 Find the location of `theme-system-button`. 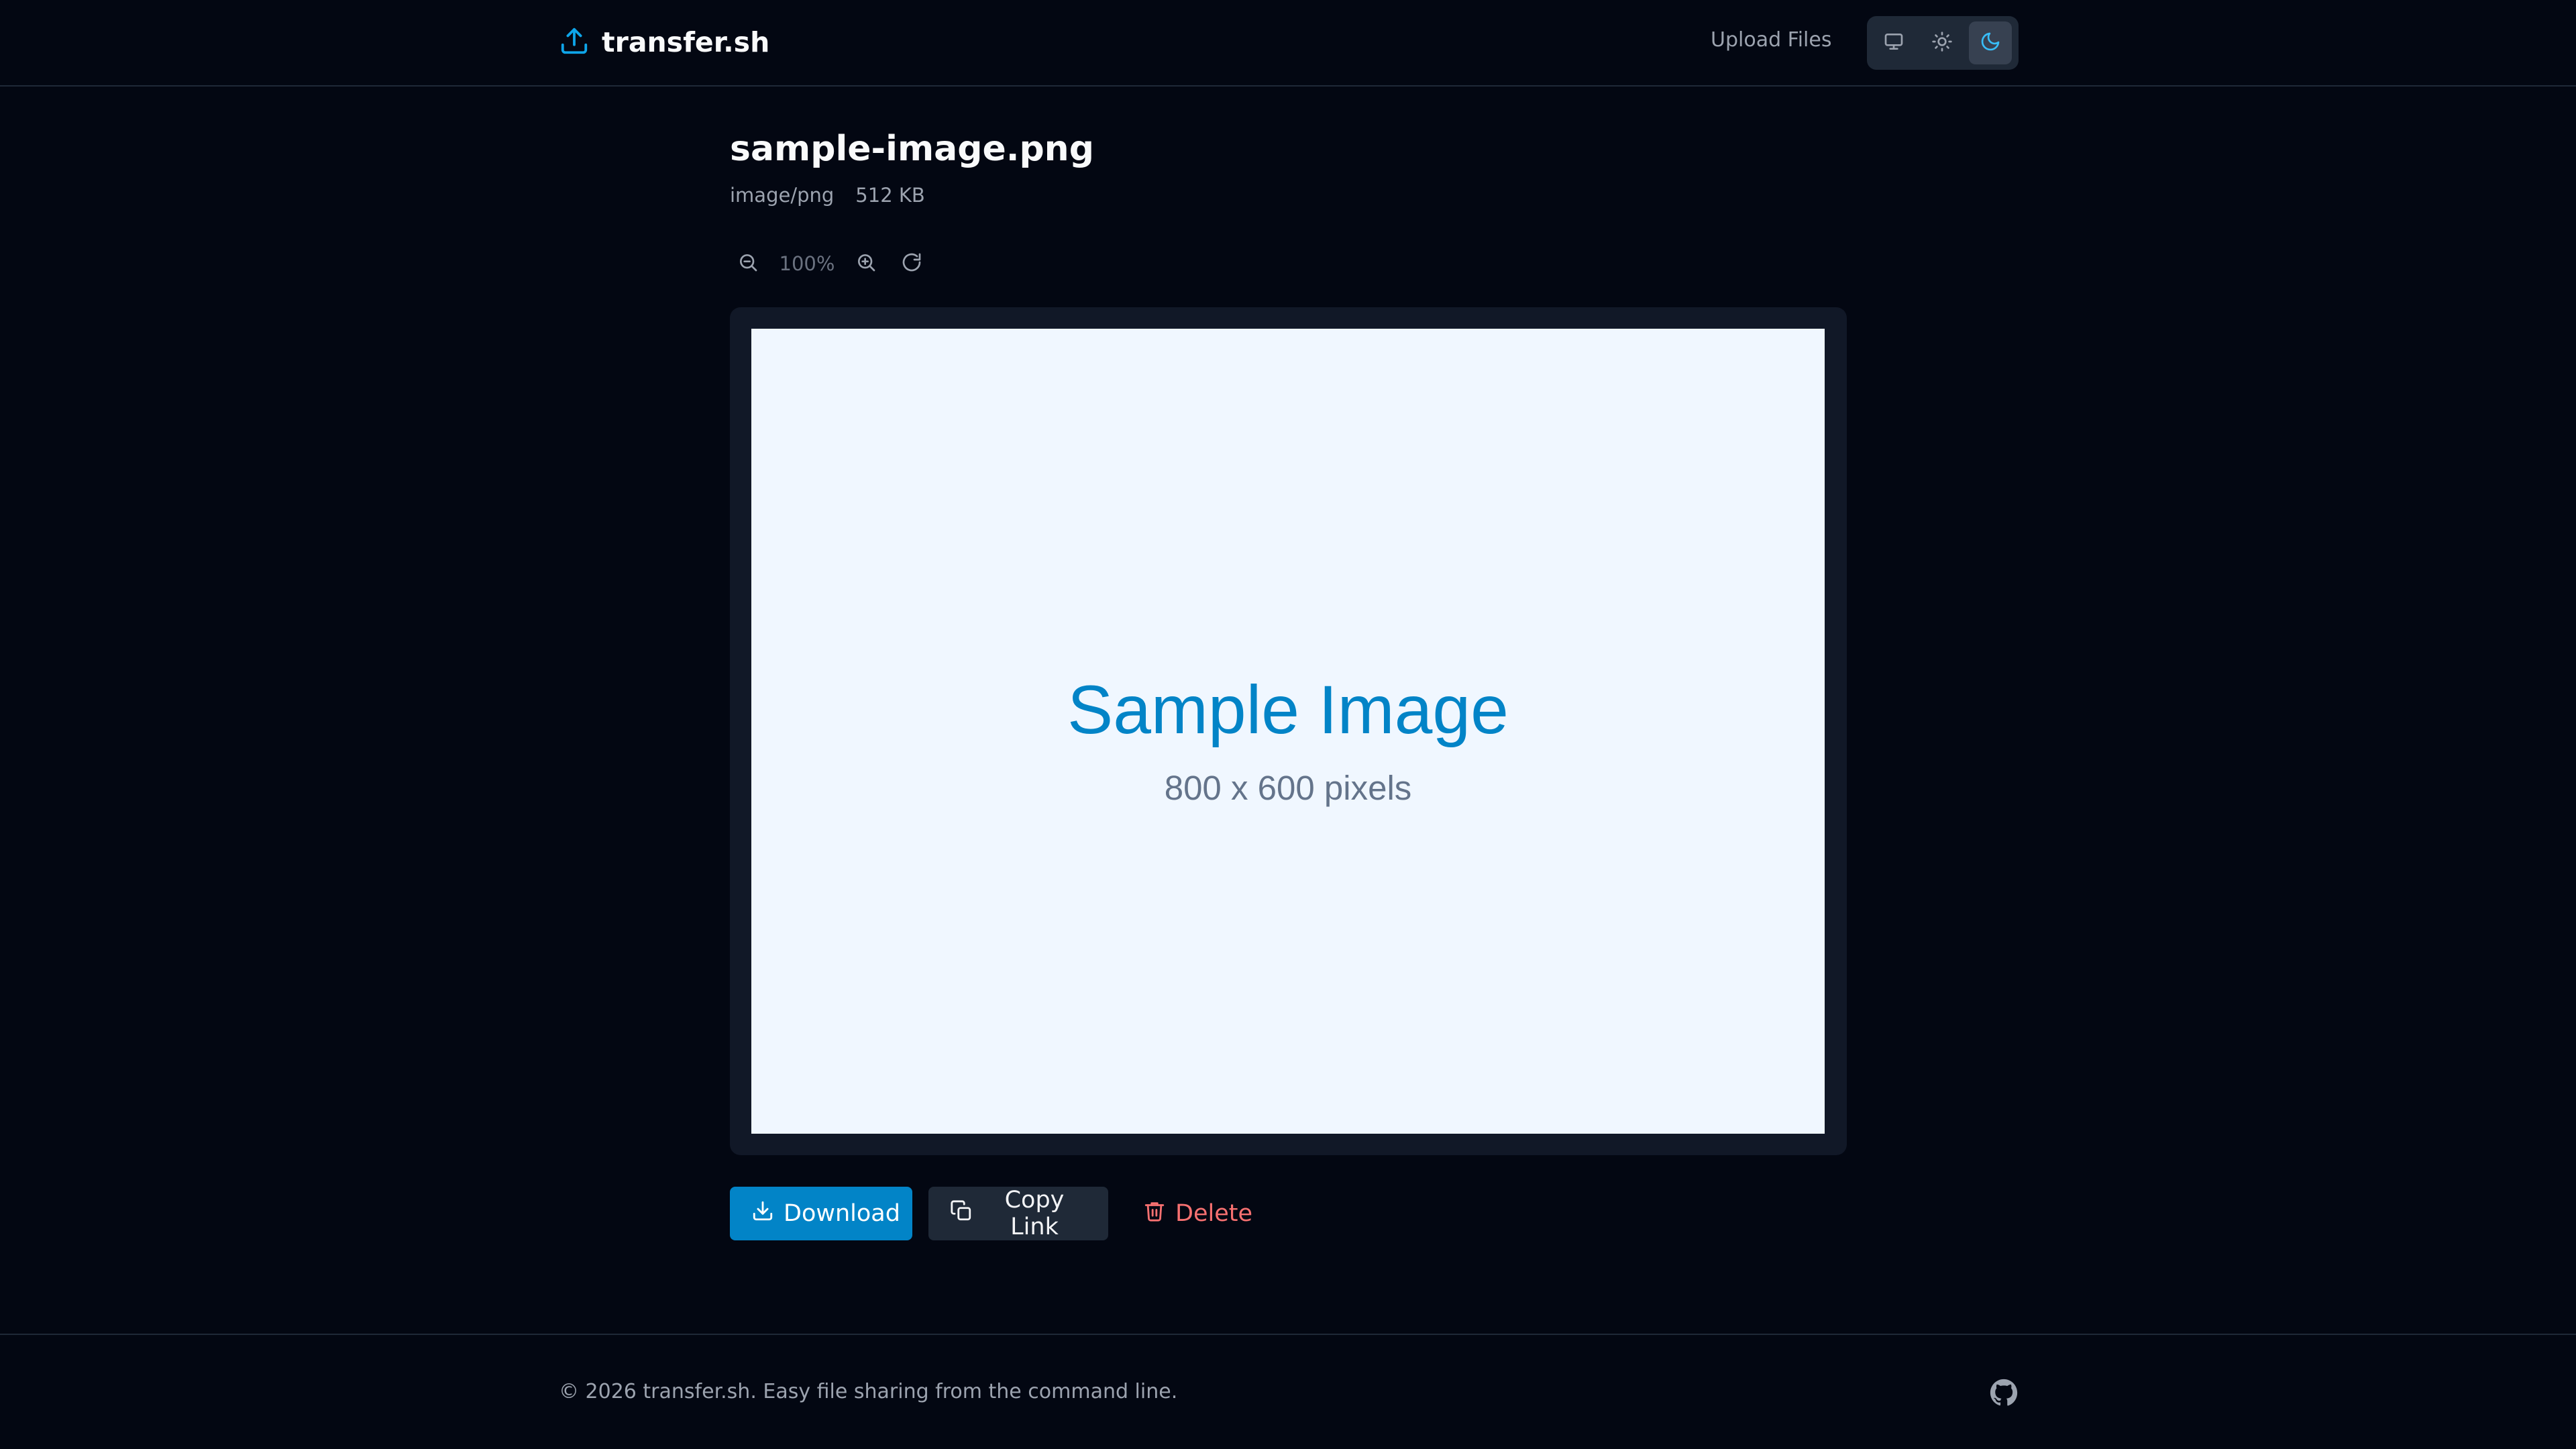

theme-system-button is located at coordinates (1893, 42).